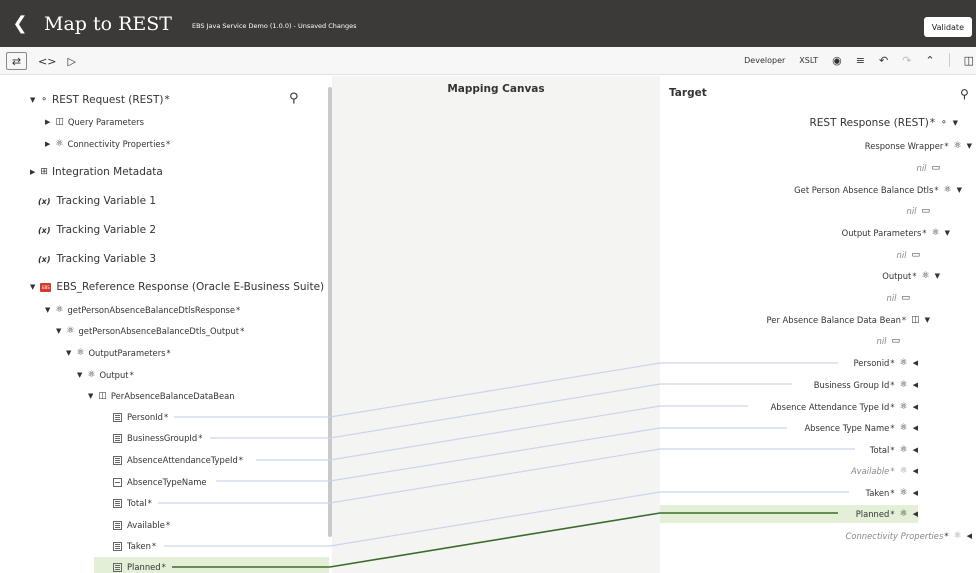 The width and height of the screenshot is (976, 573). I want to click on tree-node-tracking-1: (x) Tracking Variable 1, so click(97, 201).